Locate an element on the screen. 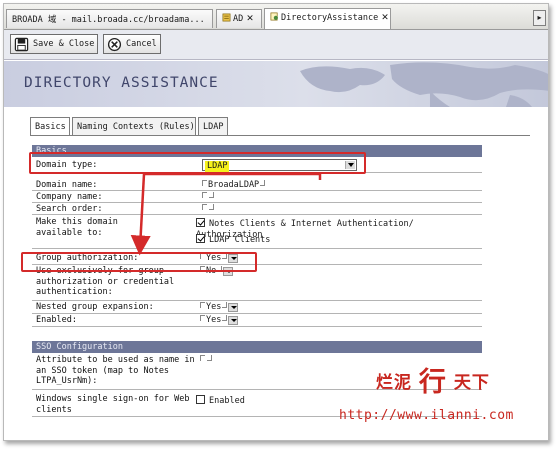 Image resolution: width=558 pixels, height=450 pixels. tab-label: Naming Contexts (Rules) is located at coordinates (136, 127).